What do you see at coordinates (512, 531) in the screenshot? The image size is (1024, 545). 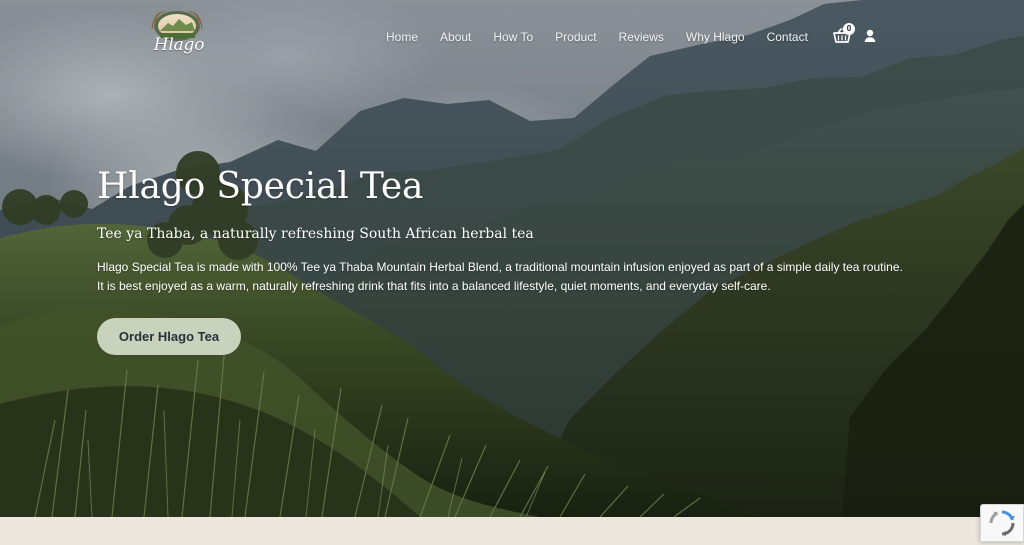 I see `page-bottom-band` at bounding box center [512, 531].